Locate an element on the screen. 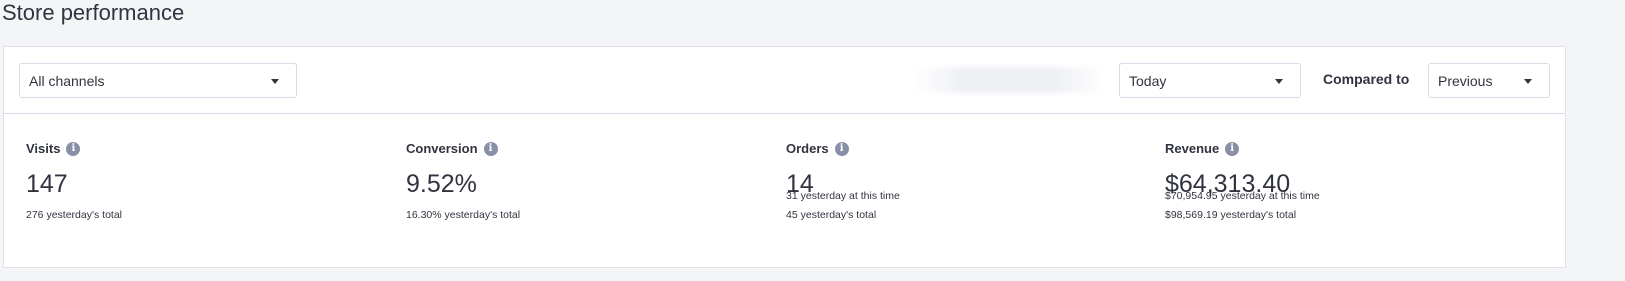 Image resolution: width=1625 pixels, height=281 pixels. metric-comparison: 276 yesterday's total is located at coordinates (74, 215).